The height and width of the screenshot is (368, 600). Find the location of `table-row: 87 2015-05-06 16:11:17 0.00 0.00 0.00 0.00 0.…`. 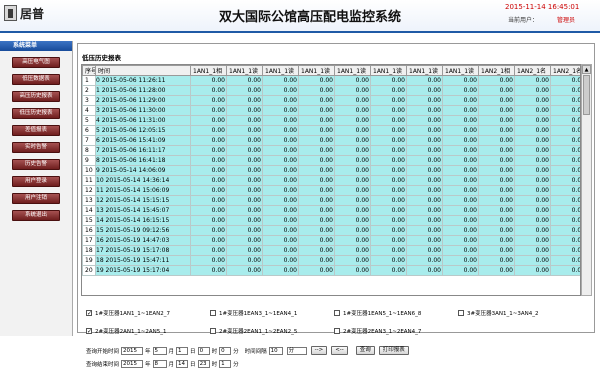

table-row: 87 2015-05-06 16:11:17 0.00 0.00 0.00 0.00 0.… is located at coordinates (331, 150).